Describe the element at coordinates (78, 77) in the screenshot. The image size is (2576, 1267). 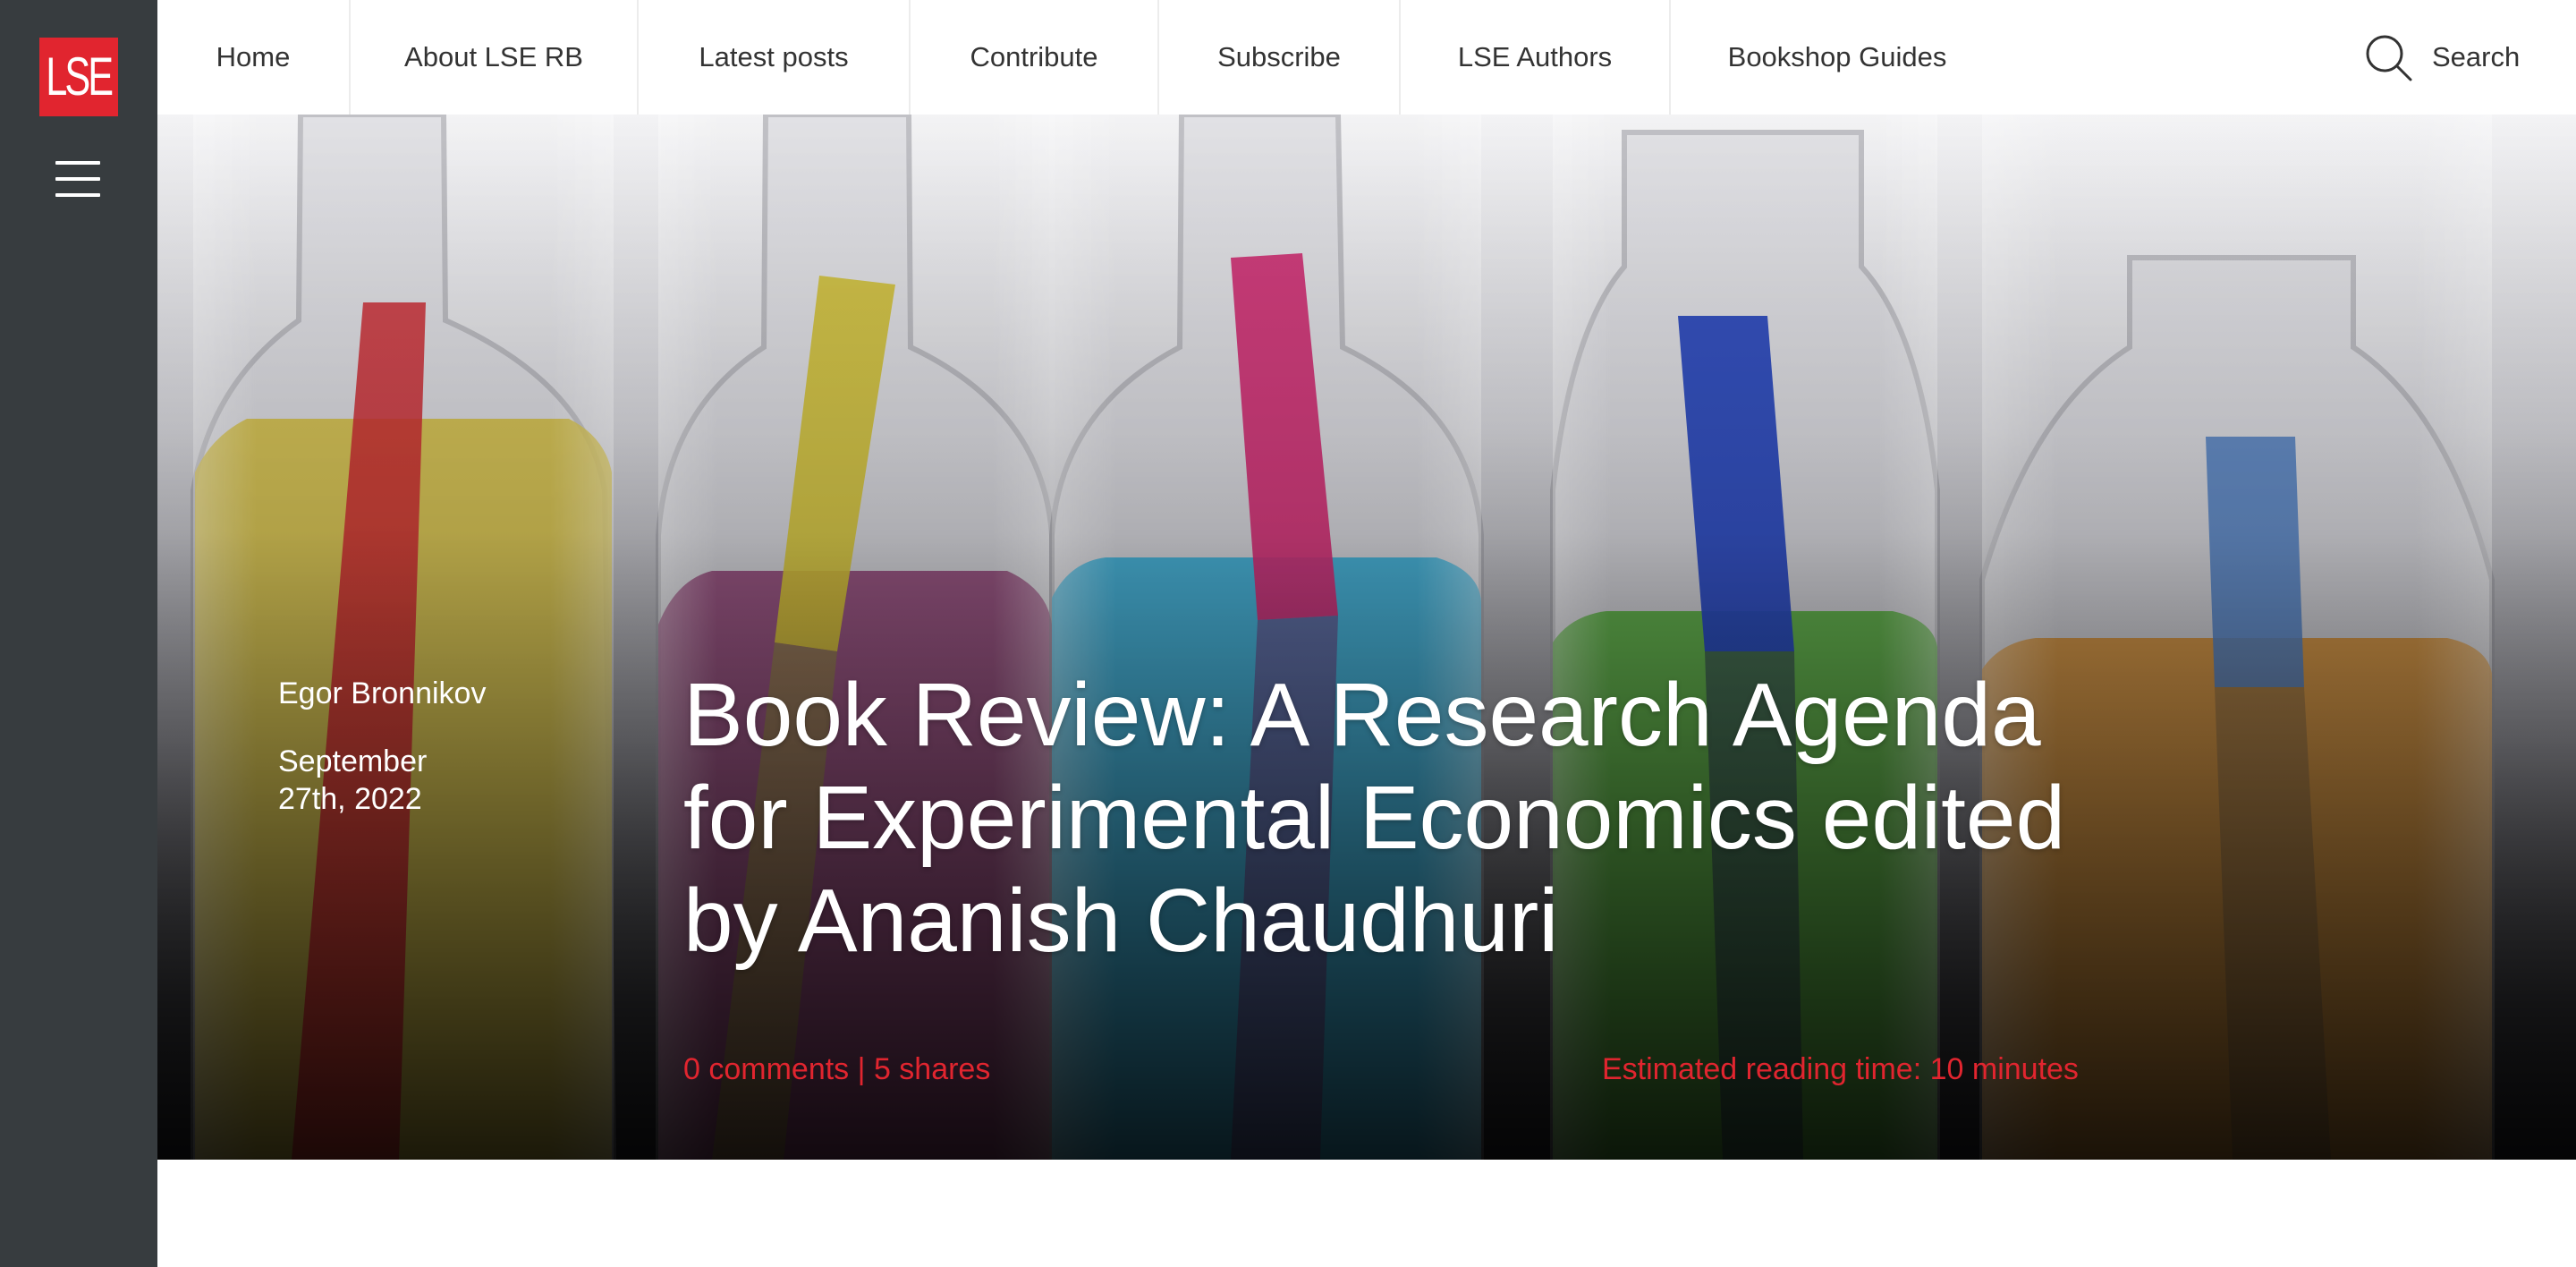
I see `lse-logo: LSE` at that location.